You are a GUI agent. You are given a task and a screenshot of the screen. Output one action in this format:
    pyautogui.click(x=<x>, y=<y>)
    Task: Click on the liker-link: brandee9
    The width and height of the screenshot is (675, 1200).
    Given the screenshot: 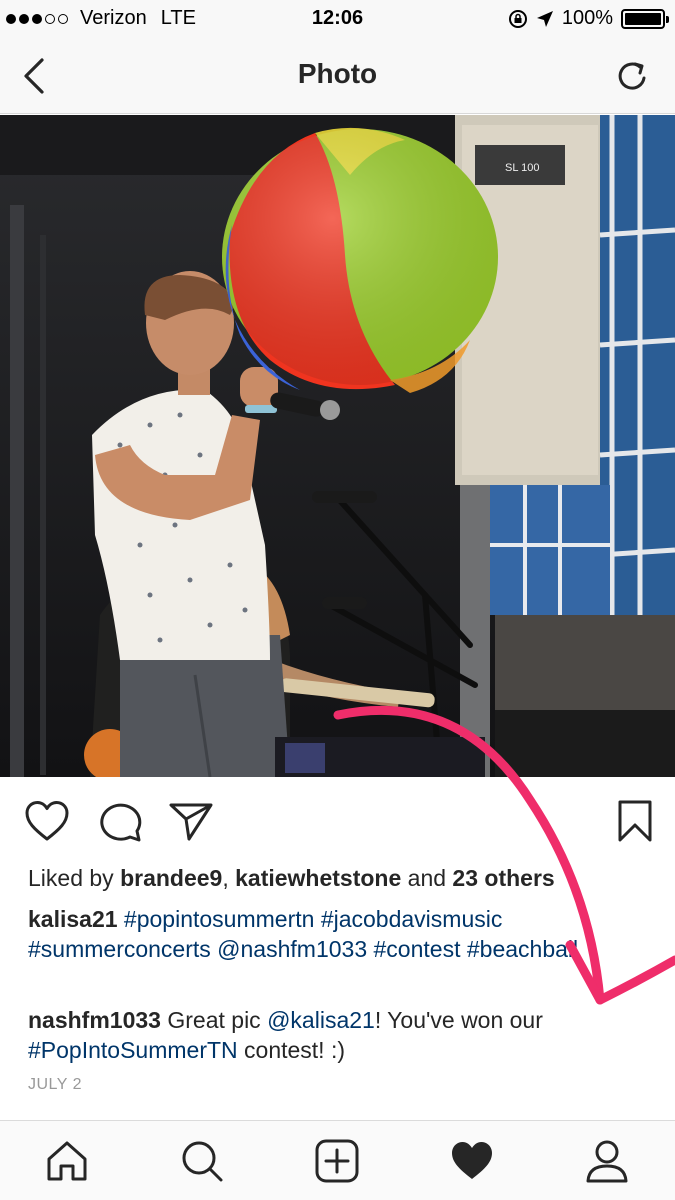 What is the action you would take?
    pyautogui.click(x=171, y=878)
    